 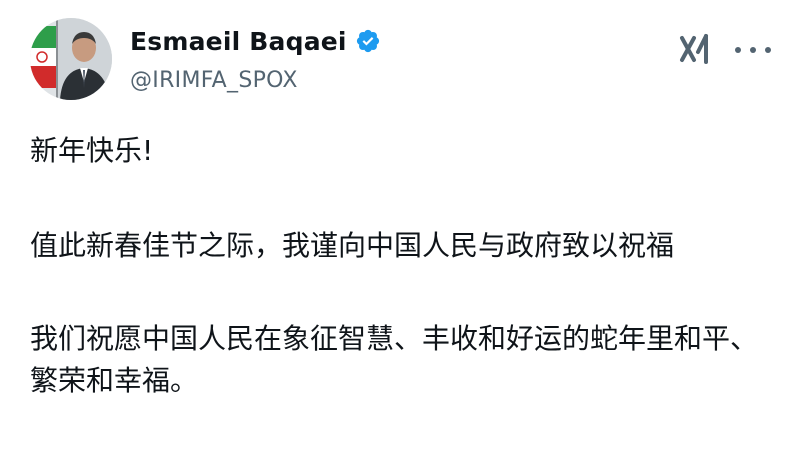 I want to click on tweet-paragraph-greeting: 新年快乐!, so click(x=92, y=150).